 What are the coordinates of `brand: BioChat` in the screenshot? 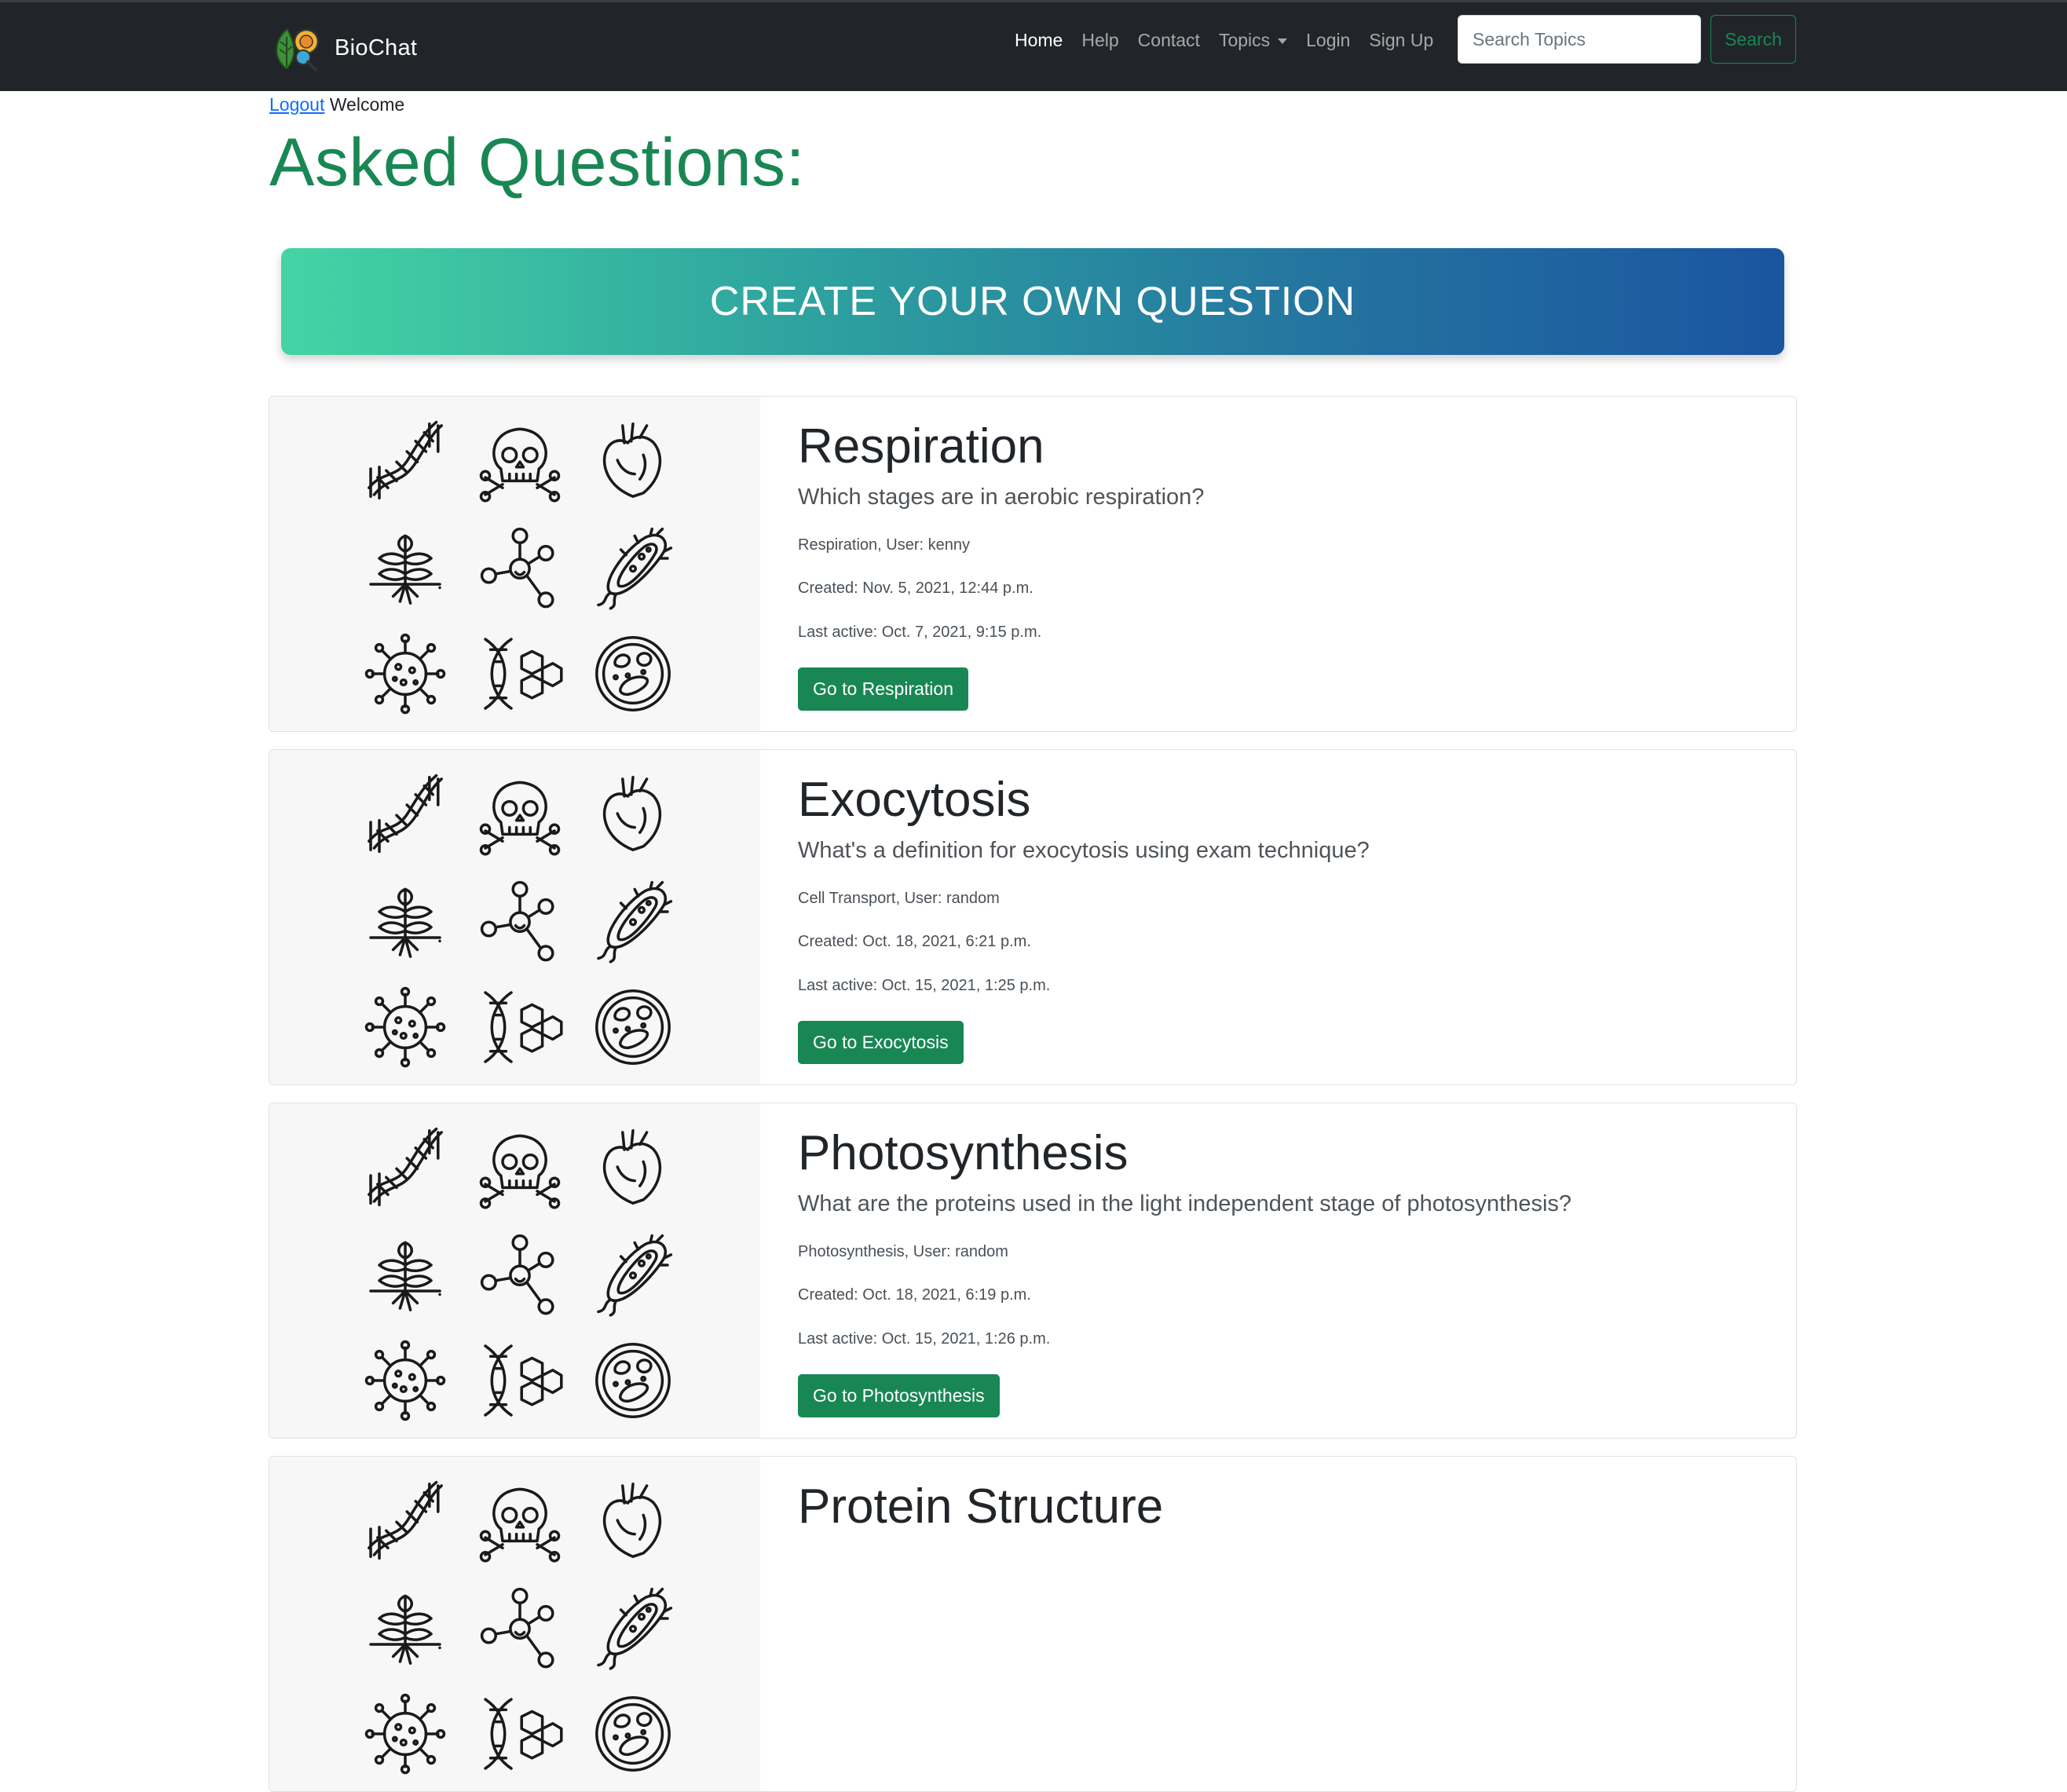 It's located at (343, 48).